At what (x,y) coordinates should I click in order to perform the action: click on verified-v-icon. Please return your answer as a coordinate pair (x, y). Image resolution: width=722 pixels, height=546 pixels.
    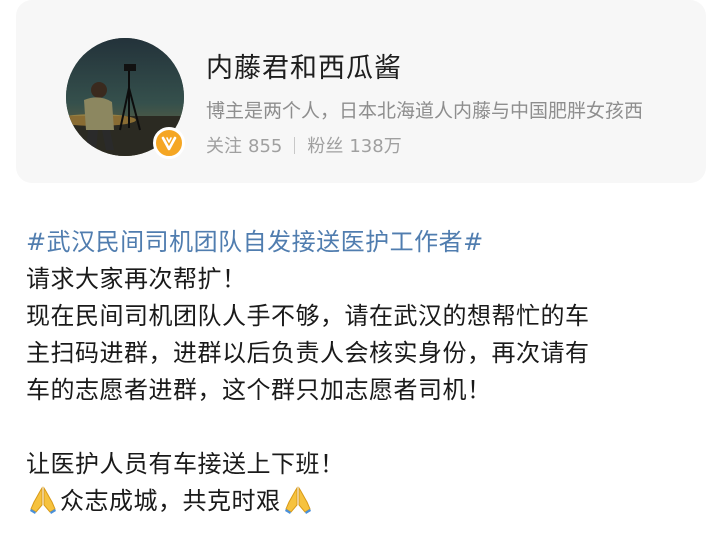
    Looking at the image, I should click on (169, 143).